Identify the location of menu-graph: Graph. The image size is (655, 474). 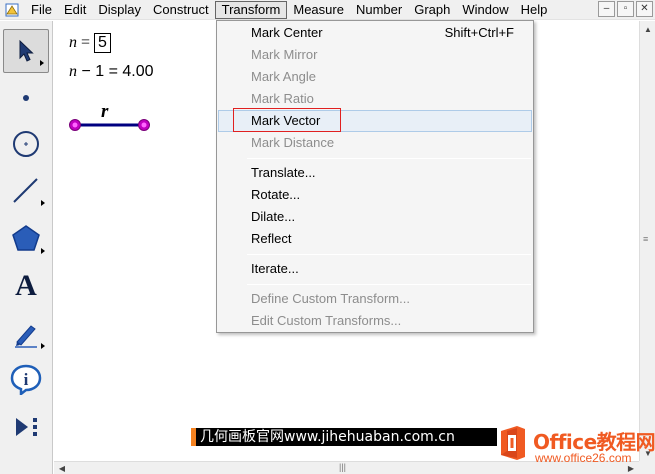
(432, 10).